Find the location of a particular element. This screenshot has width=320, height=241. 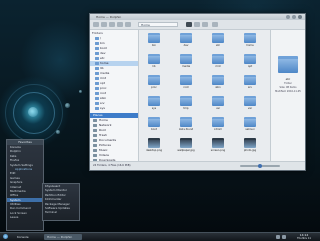

file-name: etc is located at coordinates (218, 45).